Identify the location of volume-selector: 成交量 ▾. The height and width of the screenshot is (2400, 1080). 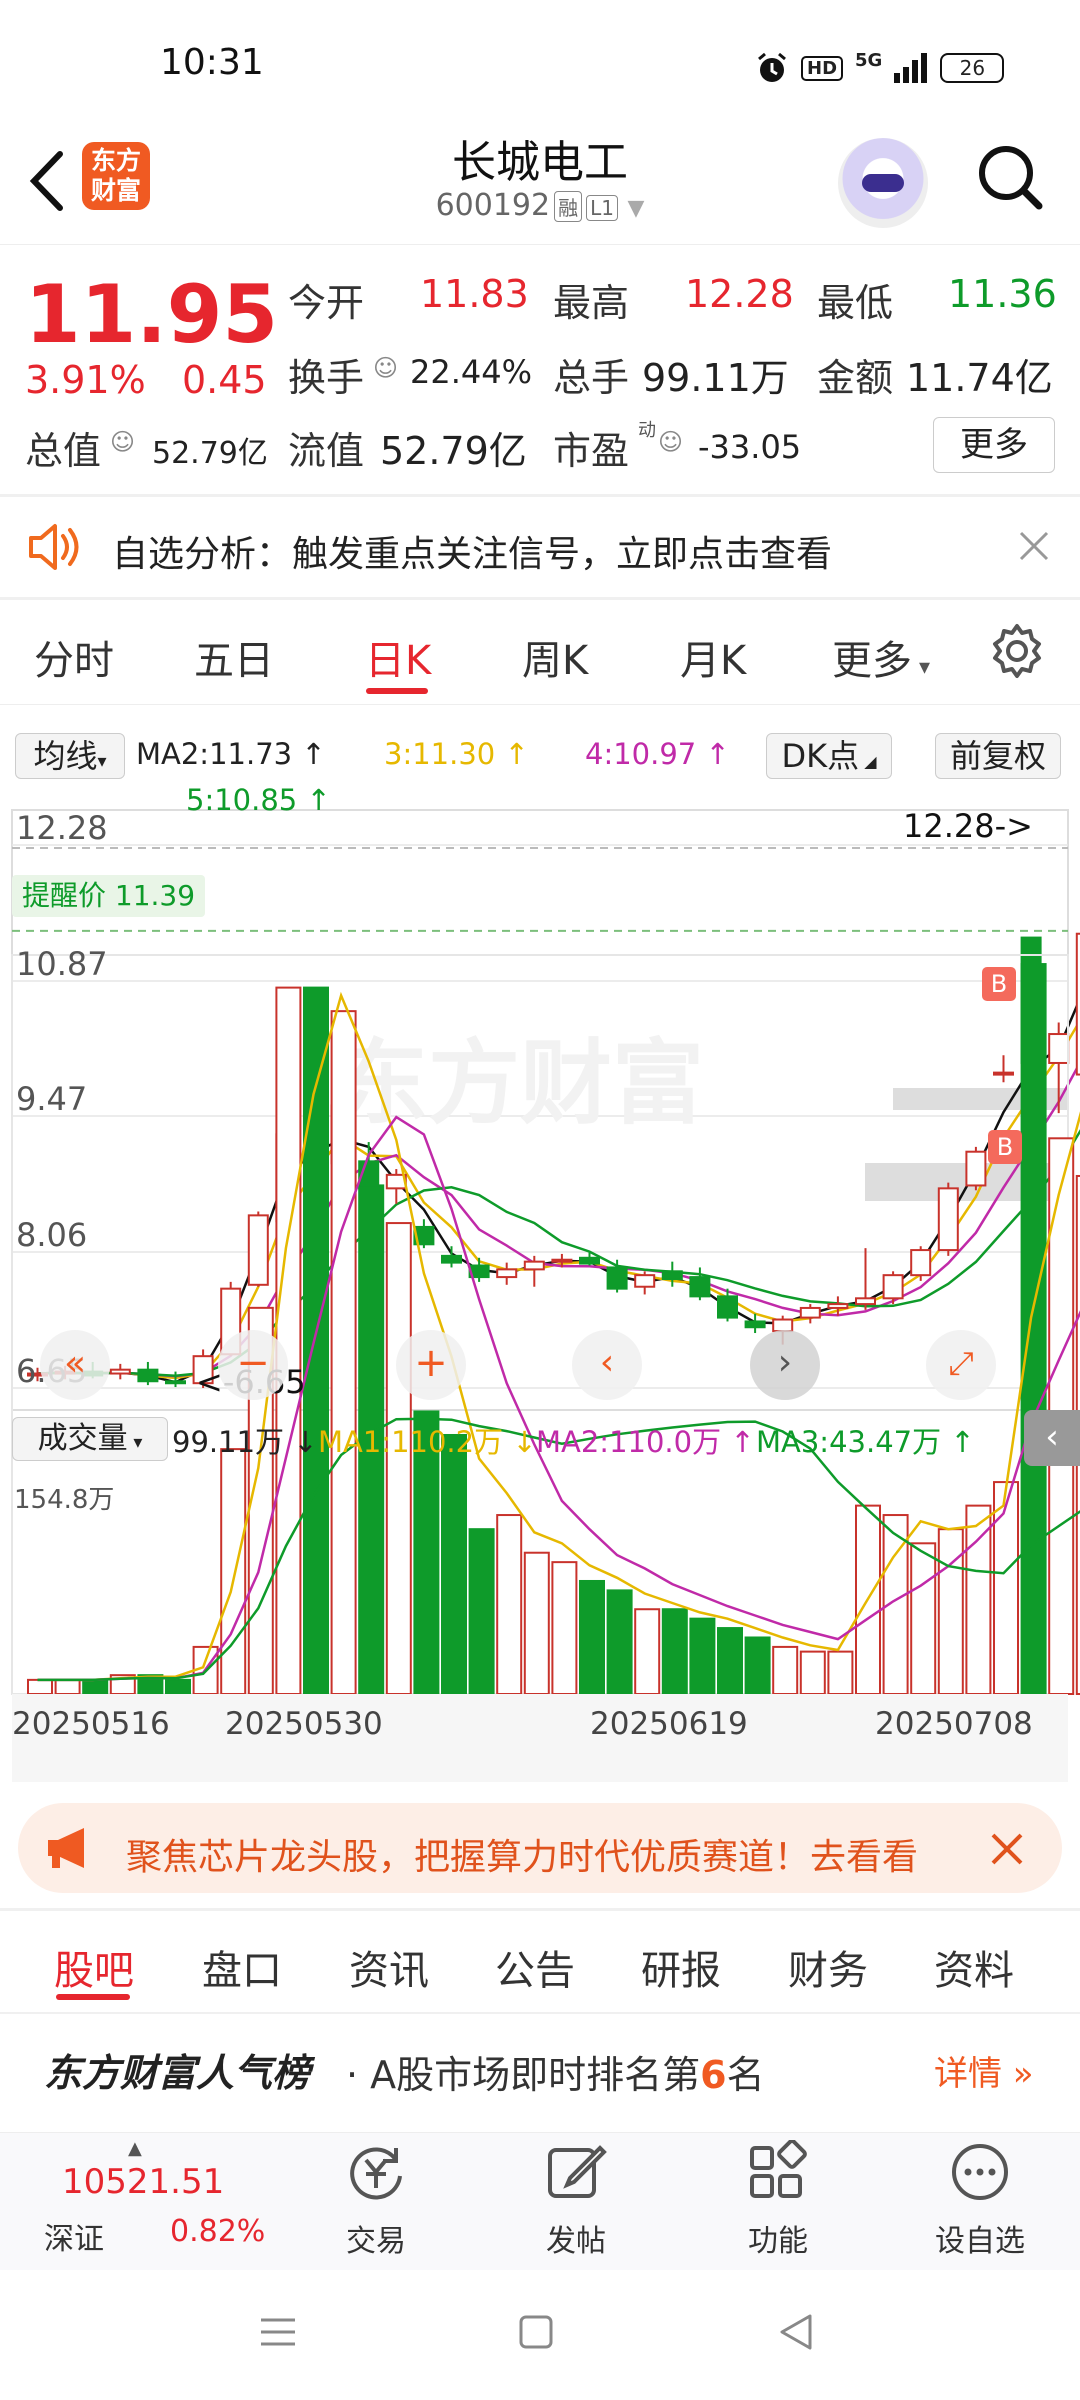
(90, 1439).